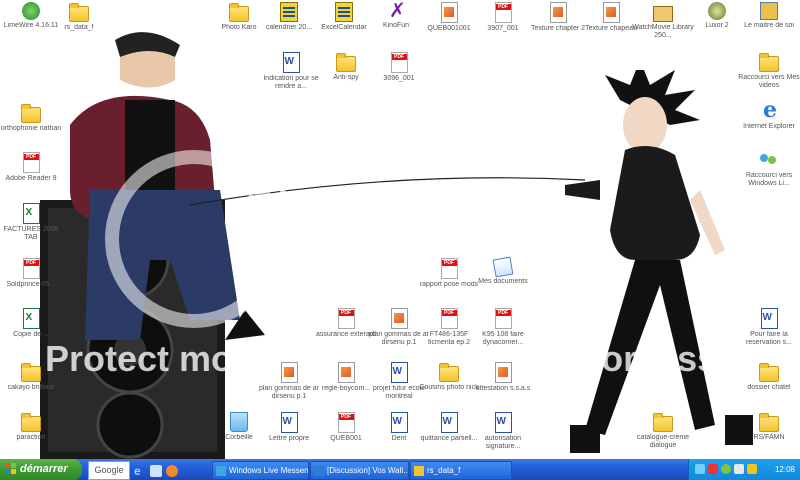 This screenshot has height=480, width=800. I want to click on desktop-icon-raccourci-mes-videos: Raccourci vers Mes videos, so click(769, 71).